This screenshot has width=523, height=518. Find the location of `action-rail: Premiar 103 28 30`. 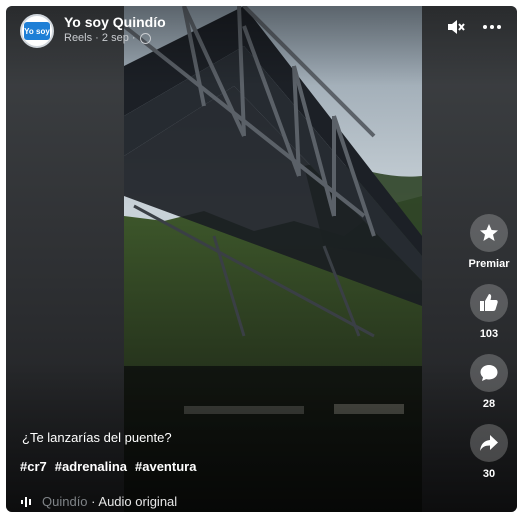

action-rail: Premiar 103 28 30 is located at coordinates (489, 354).